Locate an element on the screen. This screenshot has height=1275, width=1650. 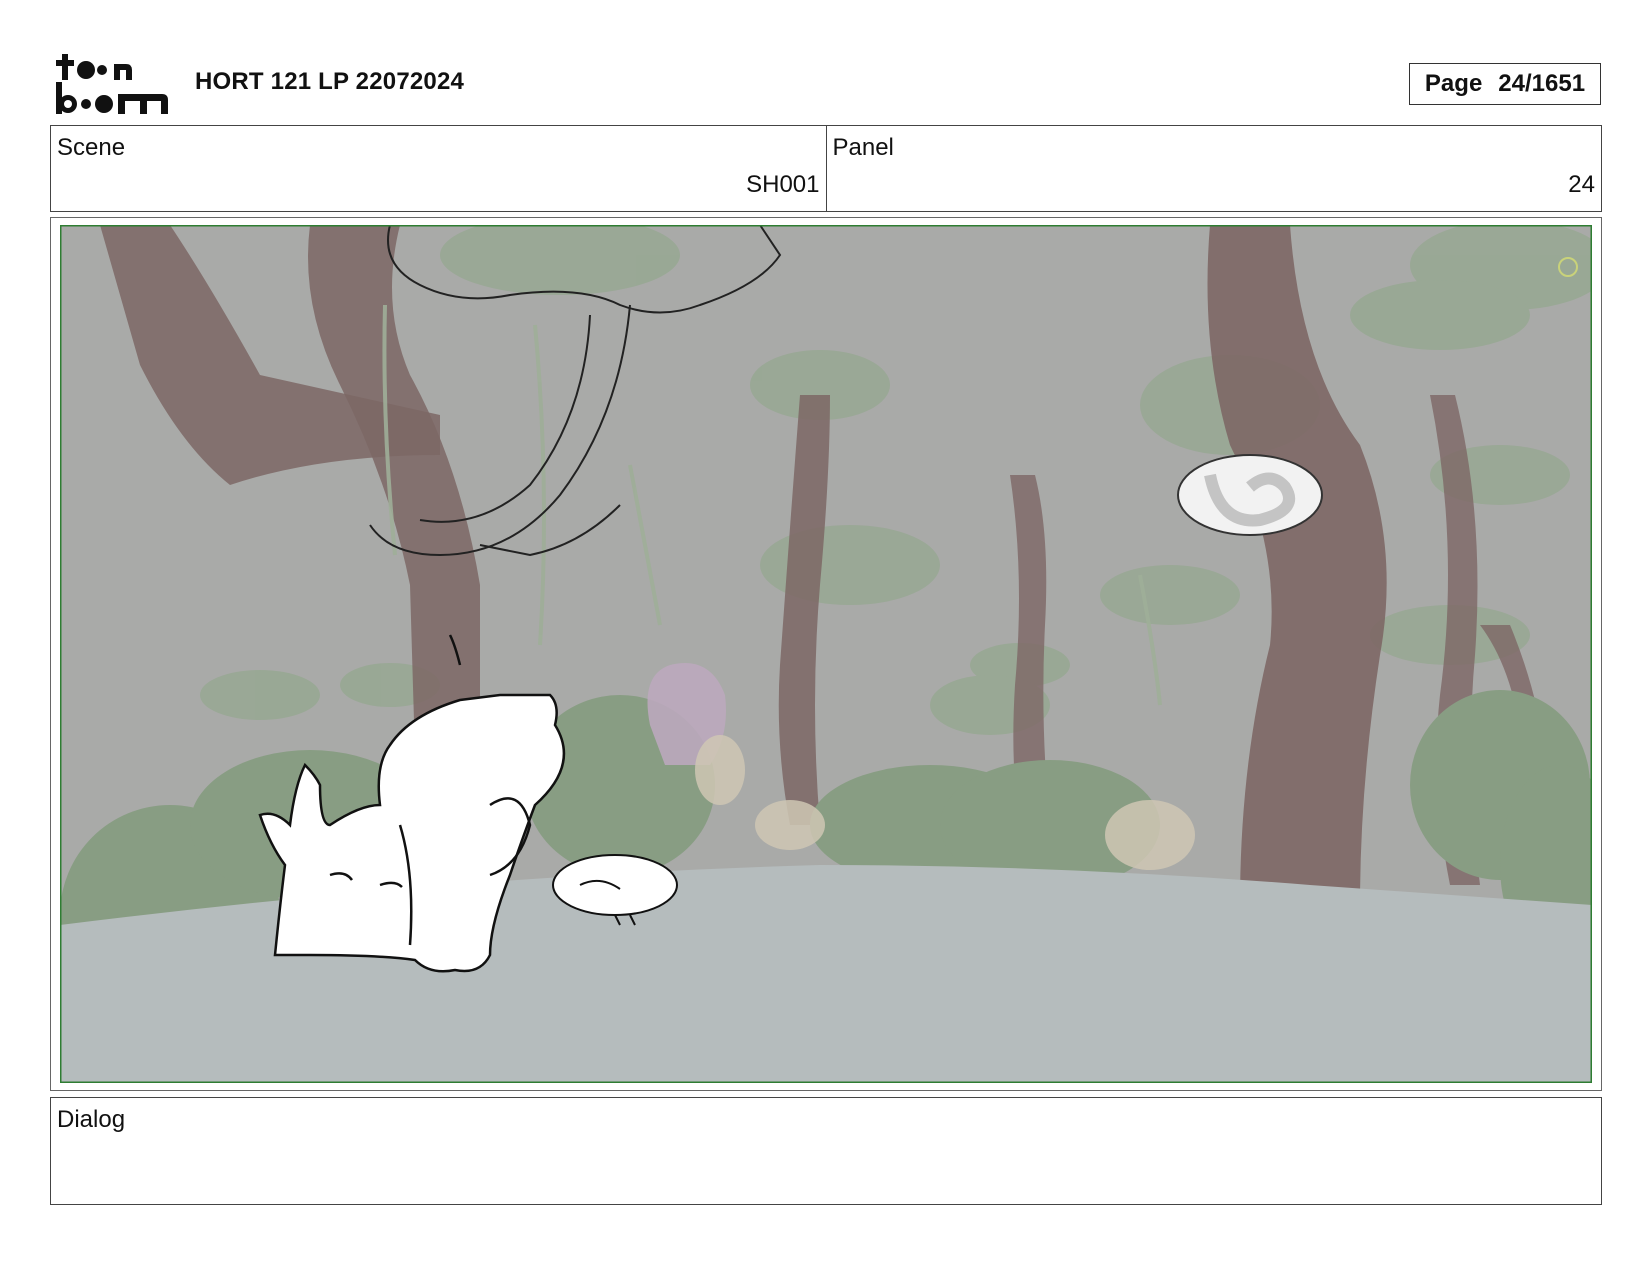
scene-cell: Scene SH001 is located at coordinates (438, 168).